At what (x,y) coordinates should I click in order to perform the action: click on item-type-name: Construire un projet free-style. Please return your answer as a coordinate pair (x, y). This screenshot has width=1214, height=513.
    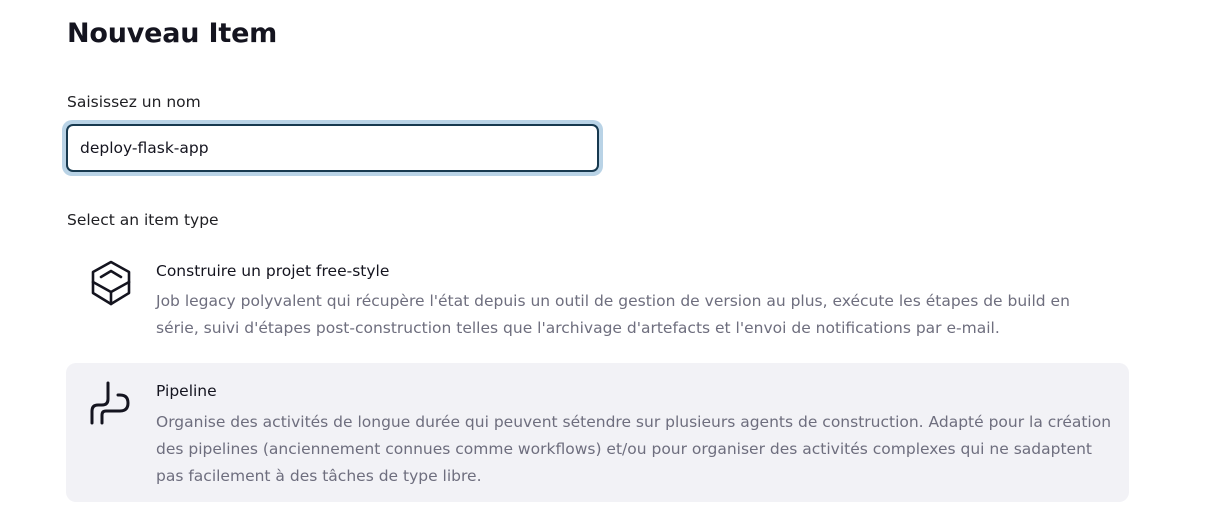
    Looking at the image, I should click on (273, 271).